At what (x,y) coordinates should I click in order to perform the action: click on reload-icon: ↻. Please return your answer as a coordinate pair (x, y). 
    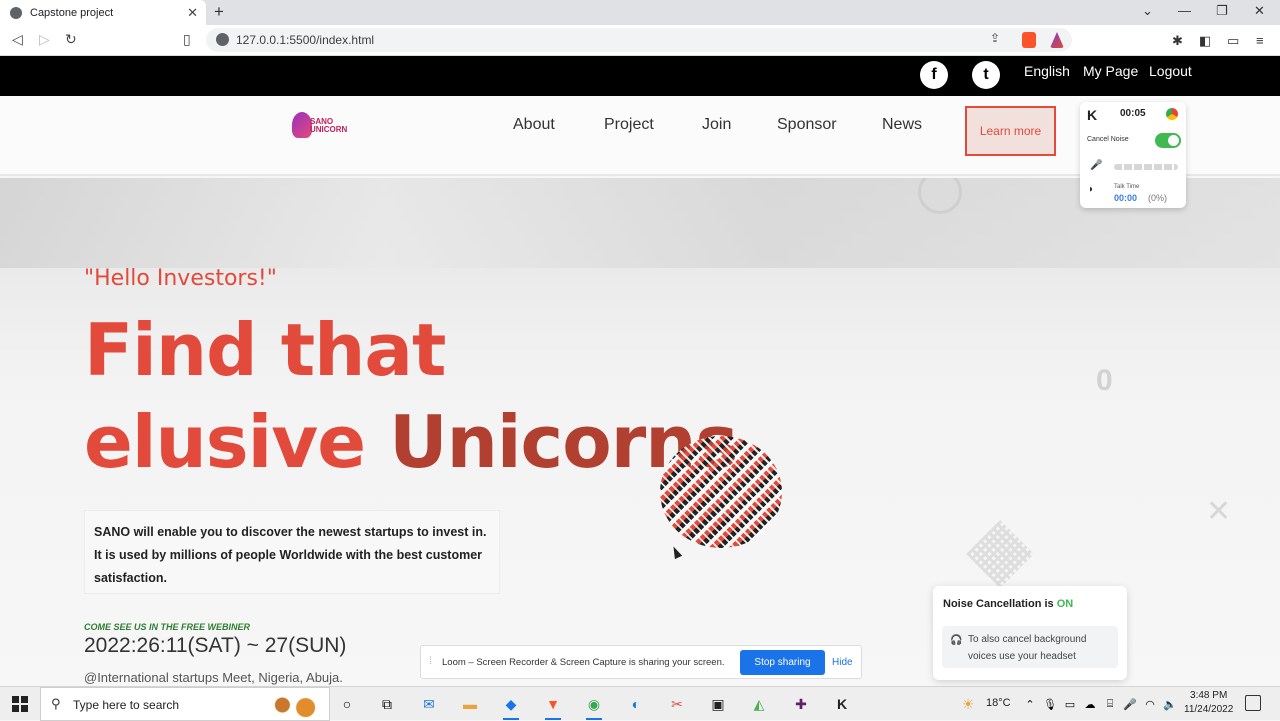
    Looking at the image, I should click on (71, 39).